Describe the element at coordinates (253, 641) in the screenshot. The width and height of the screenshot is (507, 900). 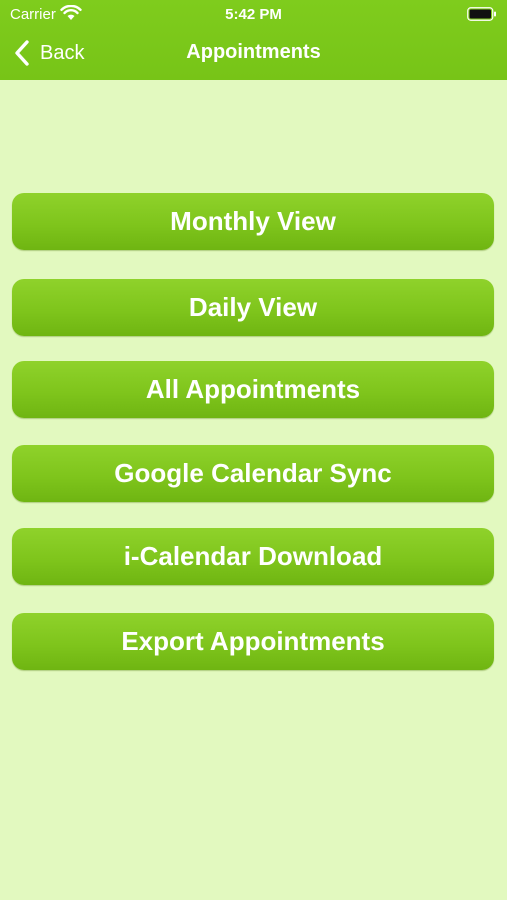
I see `export-appointments-button: Export Appointments` at that location.